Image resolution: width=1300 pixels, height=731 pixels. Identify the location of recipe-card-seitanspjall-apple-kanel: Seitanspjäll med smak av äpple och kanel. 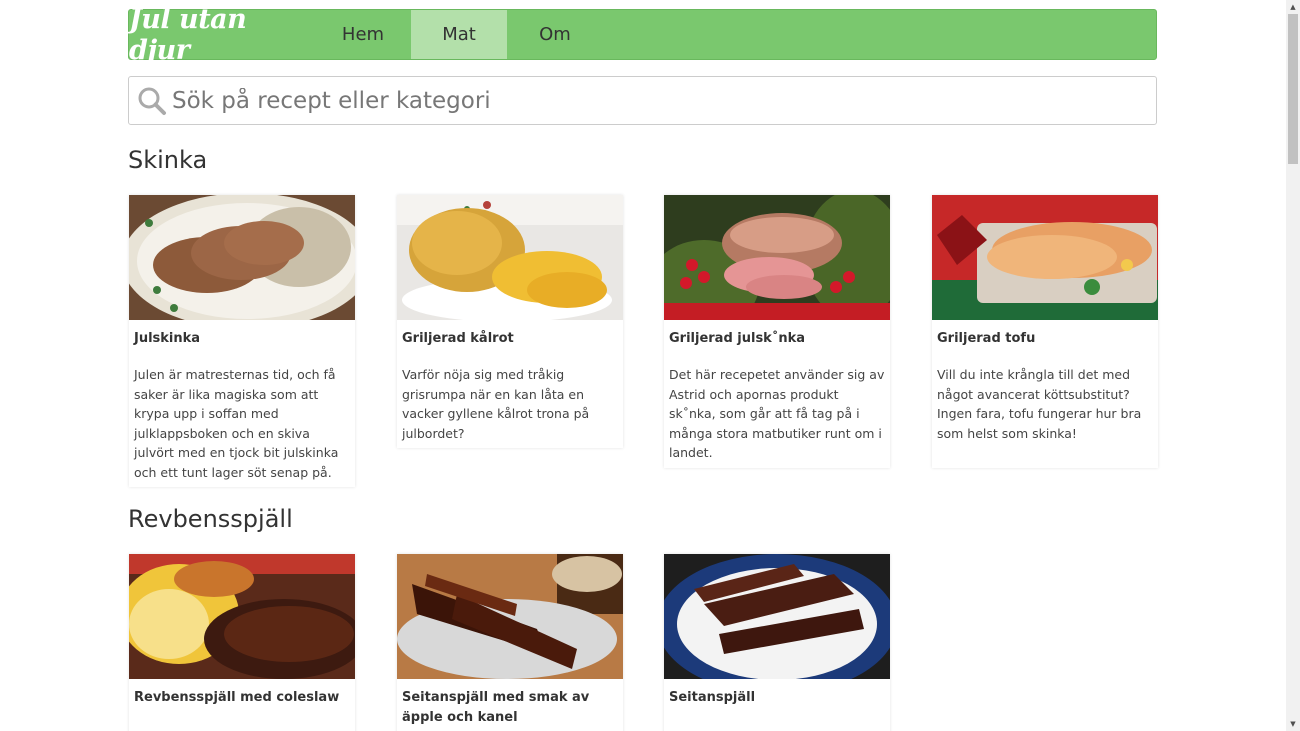
(510, 642).